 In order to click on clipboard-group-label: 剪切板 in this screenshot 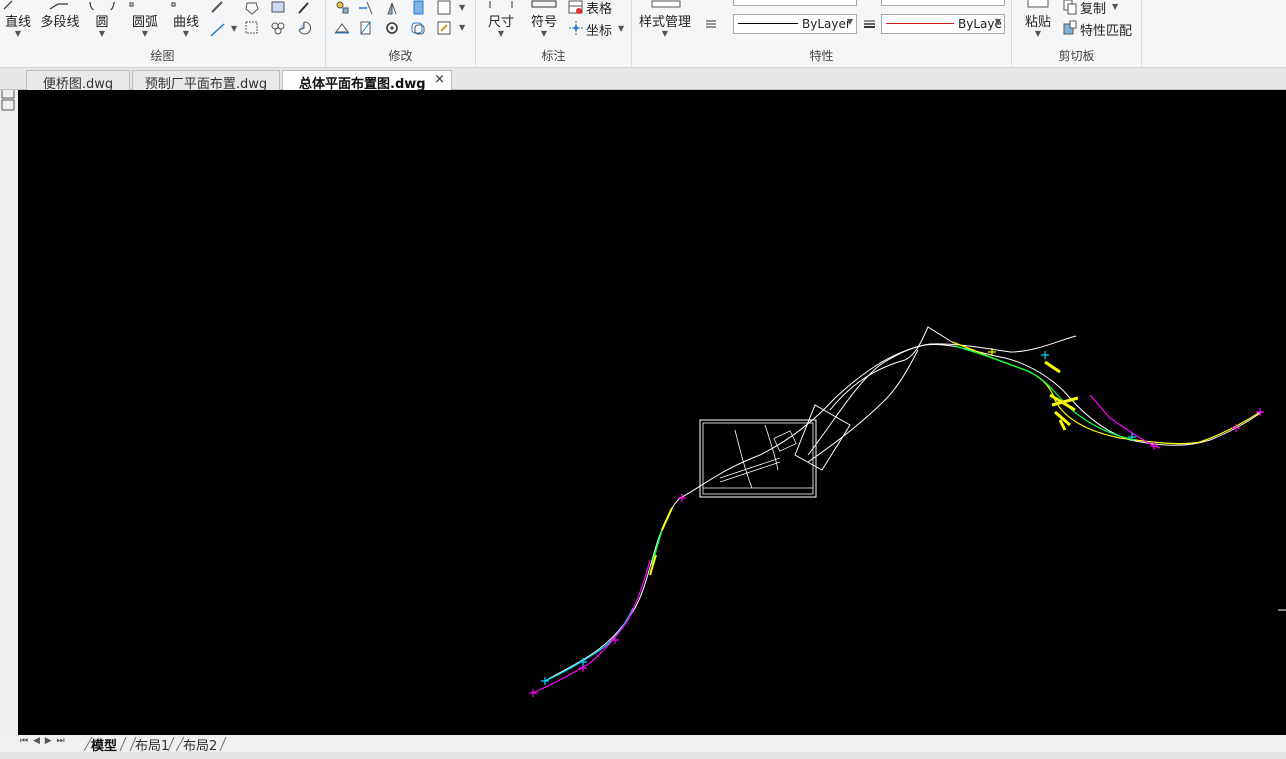, I will do `click(1076, 56)`.